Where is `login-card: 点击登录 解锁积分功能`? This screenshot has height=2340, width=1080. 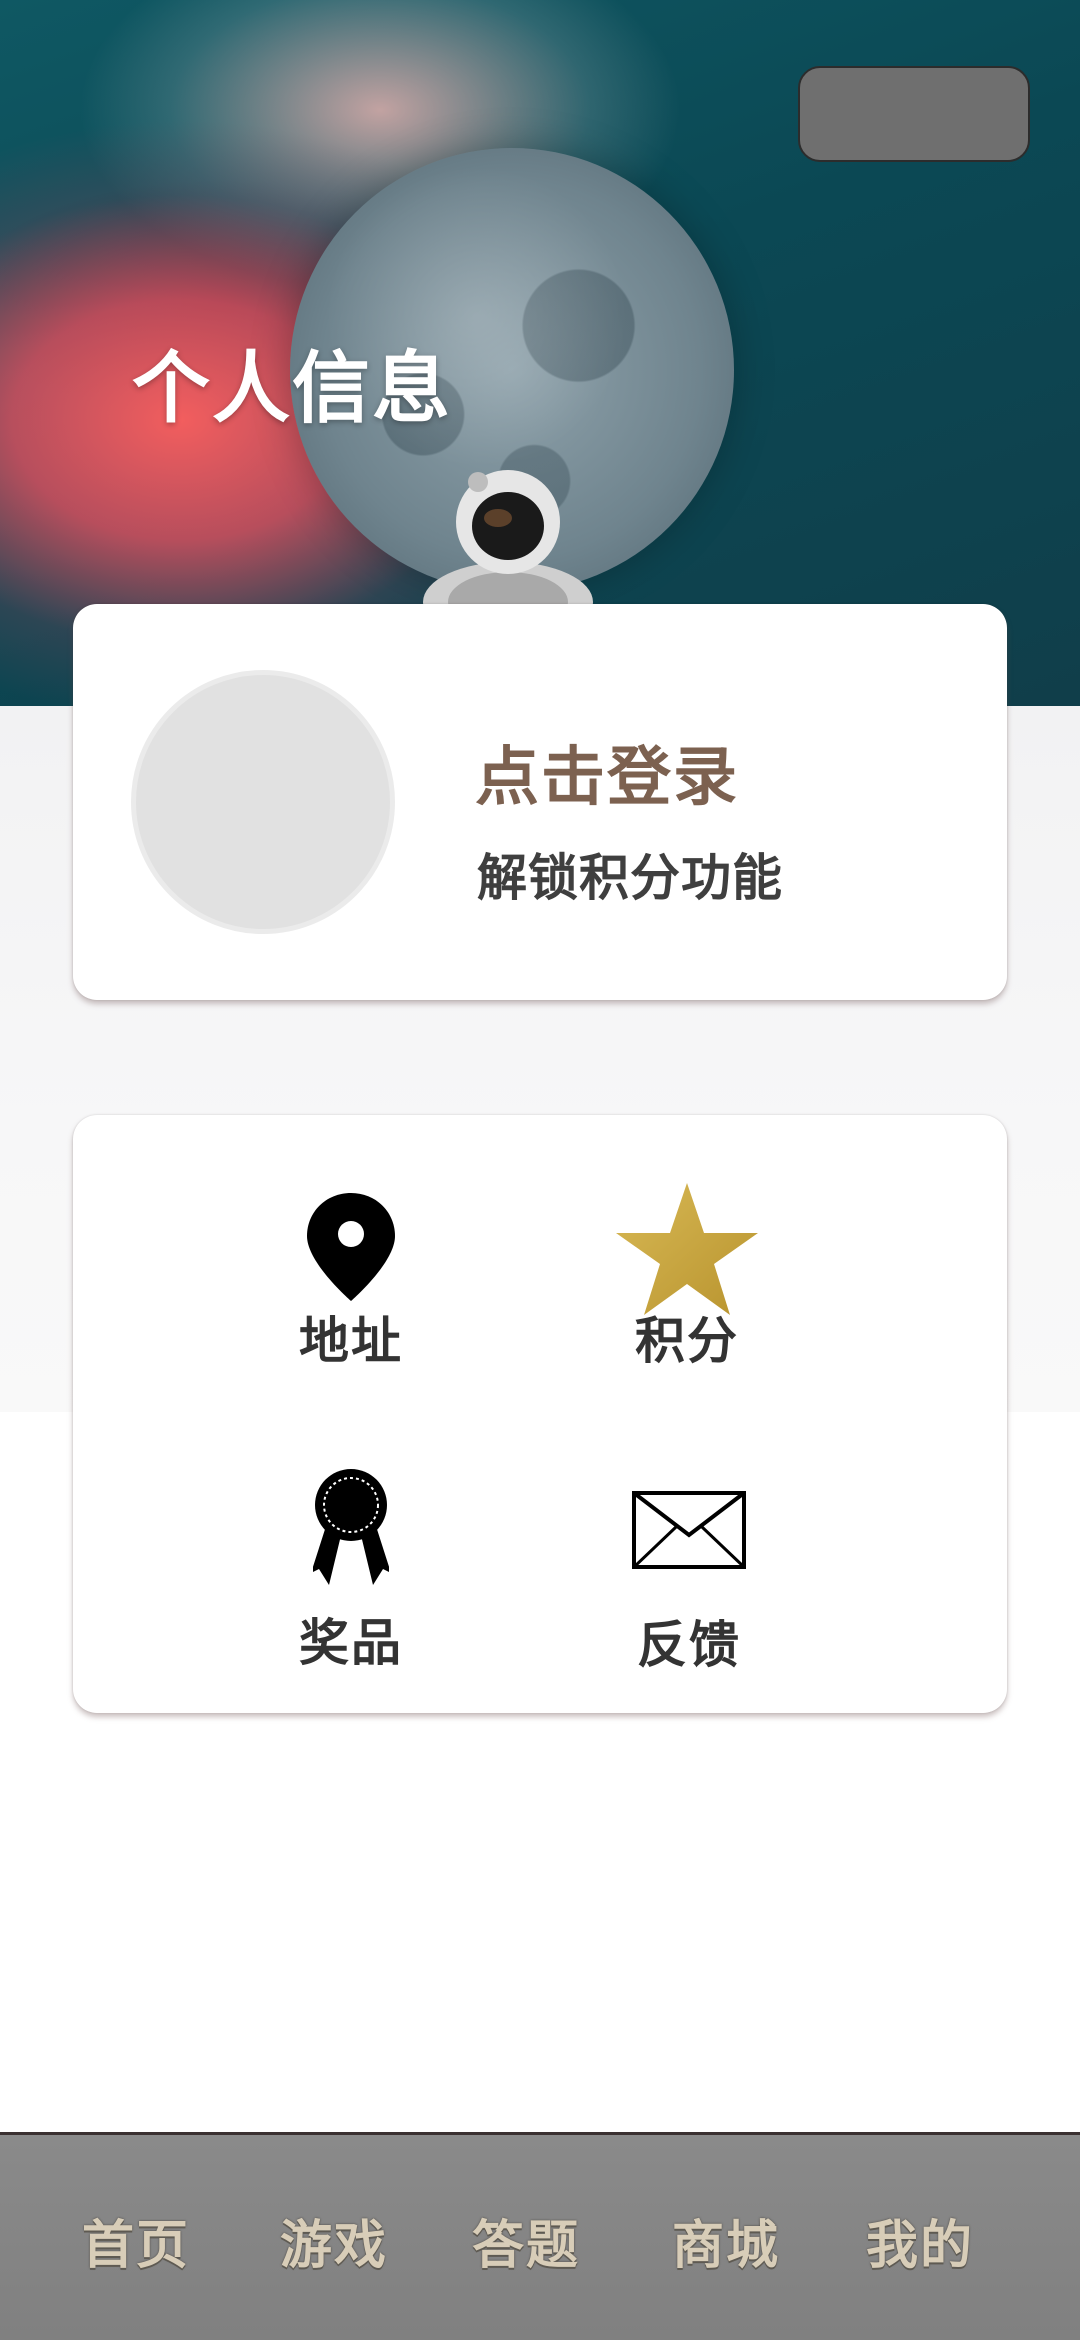 login-card: 点击登录 解锁积分功能 is located at coordinates (540, 802).